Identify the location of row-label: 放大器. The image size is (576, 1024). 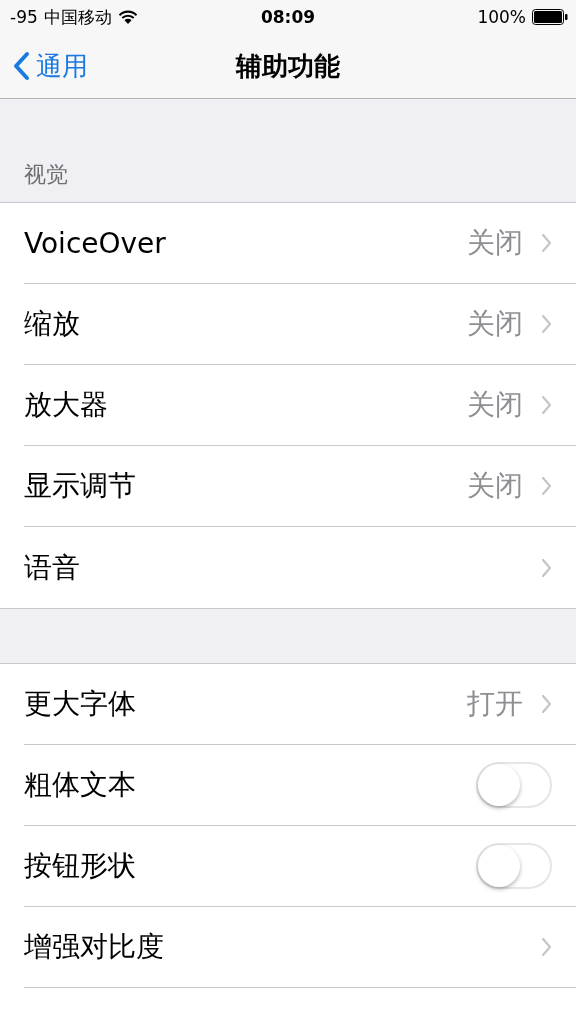
(66, 405).